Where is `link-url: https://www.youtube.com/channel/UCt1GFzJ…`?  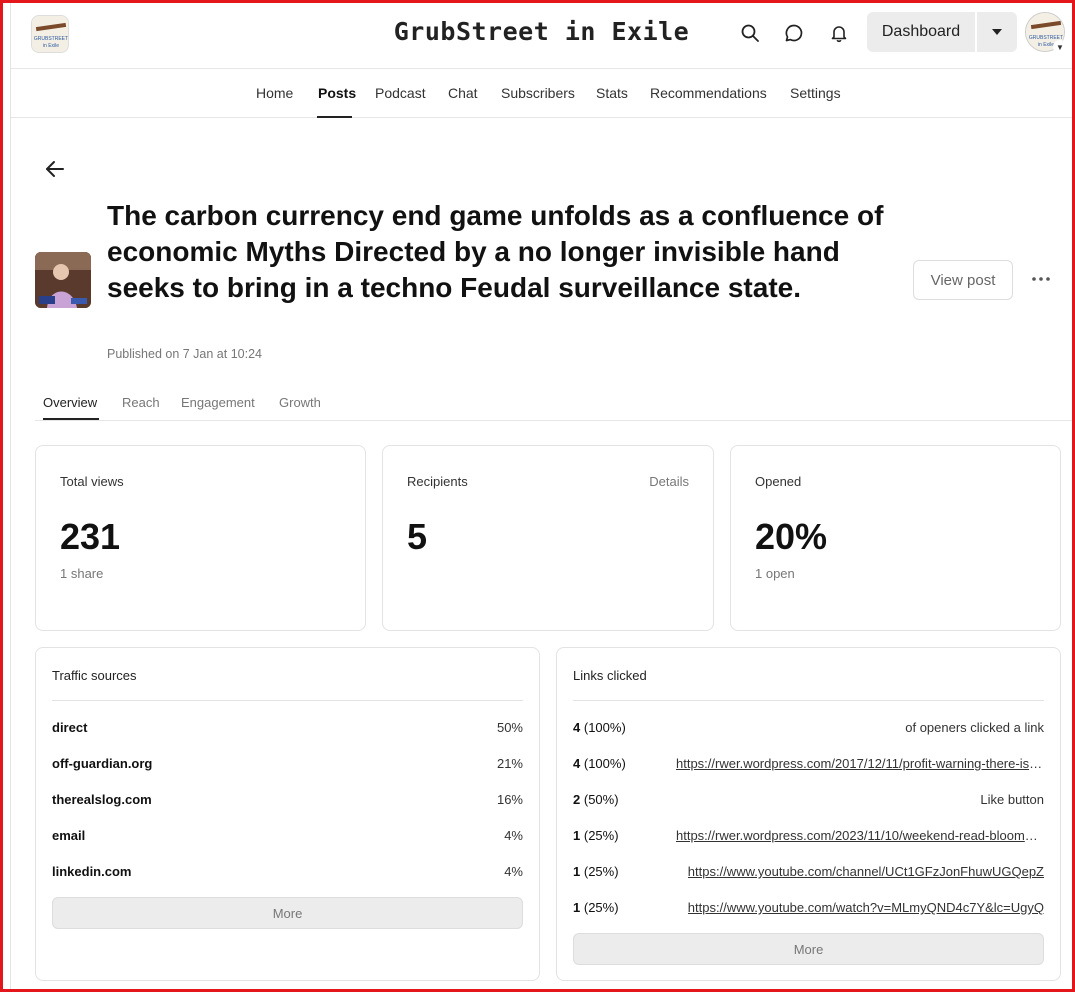
link-url: https://www.youtube.com/channel/UCt1GFzJ… is located at coordinates (866, 871).